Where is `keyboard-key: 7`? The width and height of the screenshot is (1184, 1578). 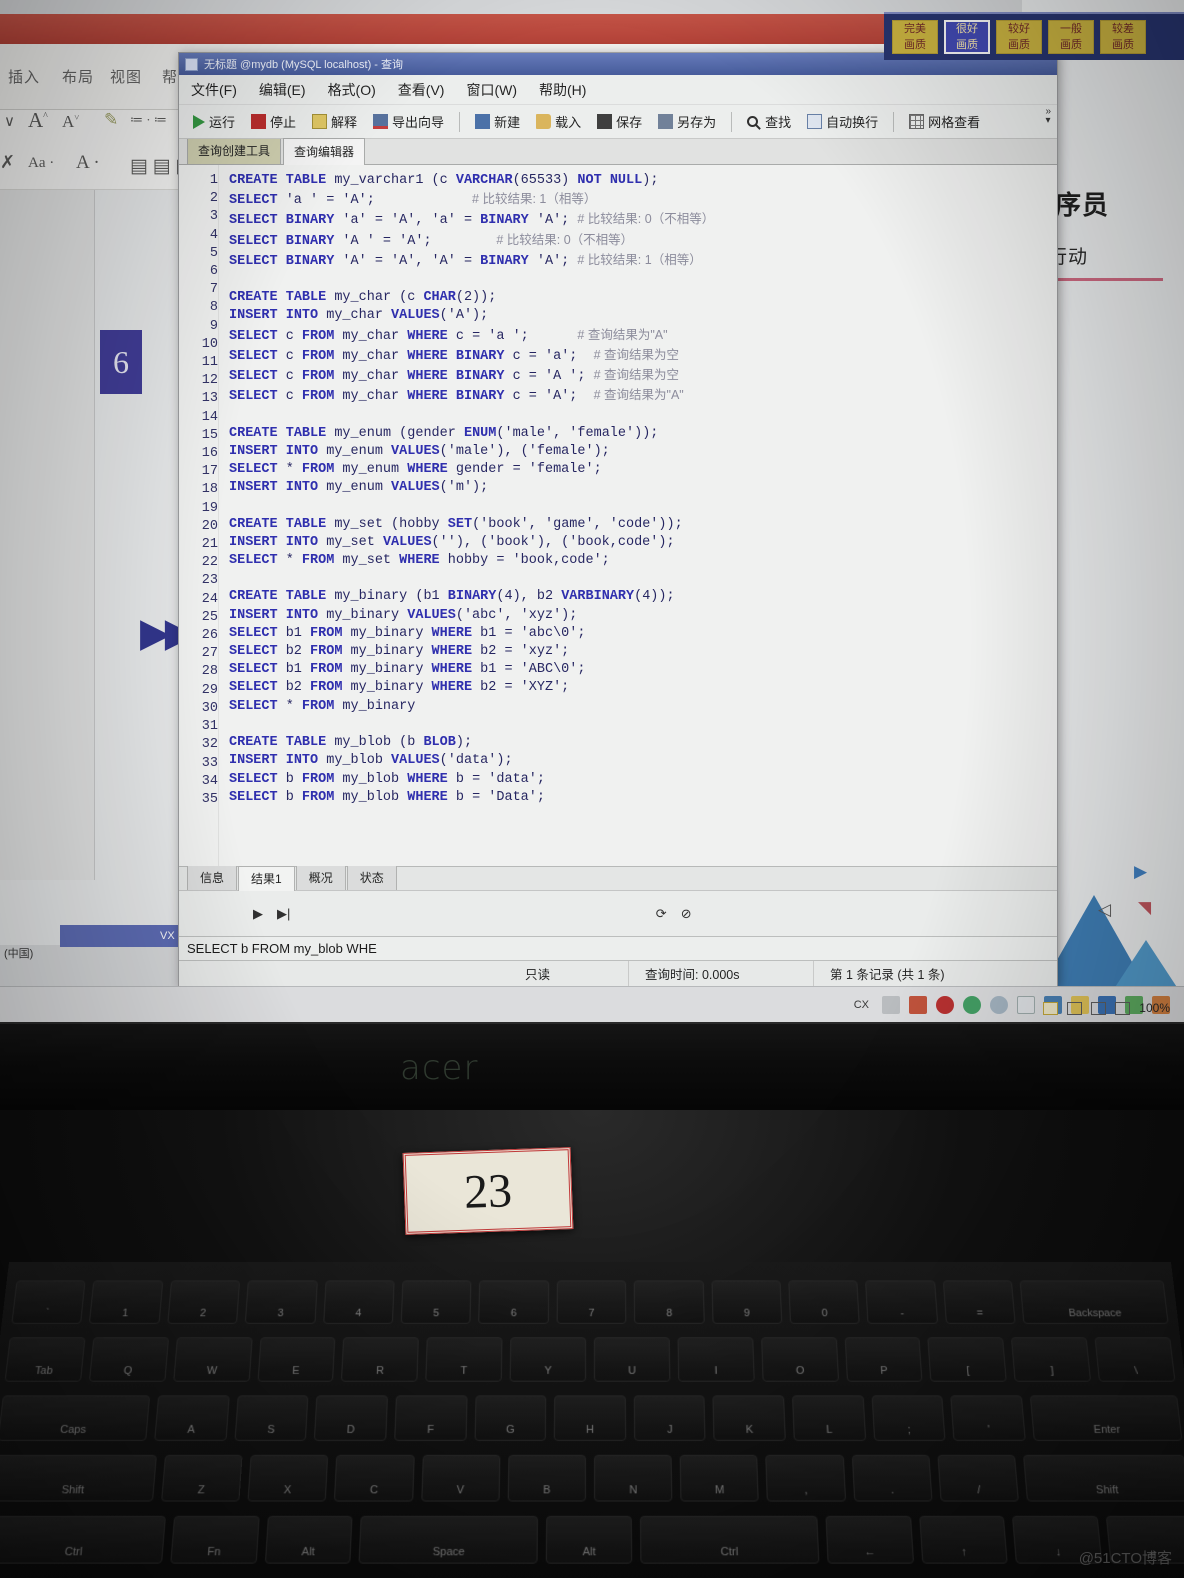 keyboard-key: 7 is located at coordinates (591, 1302).